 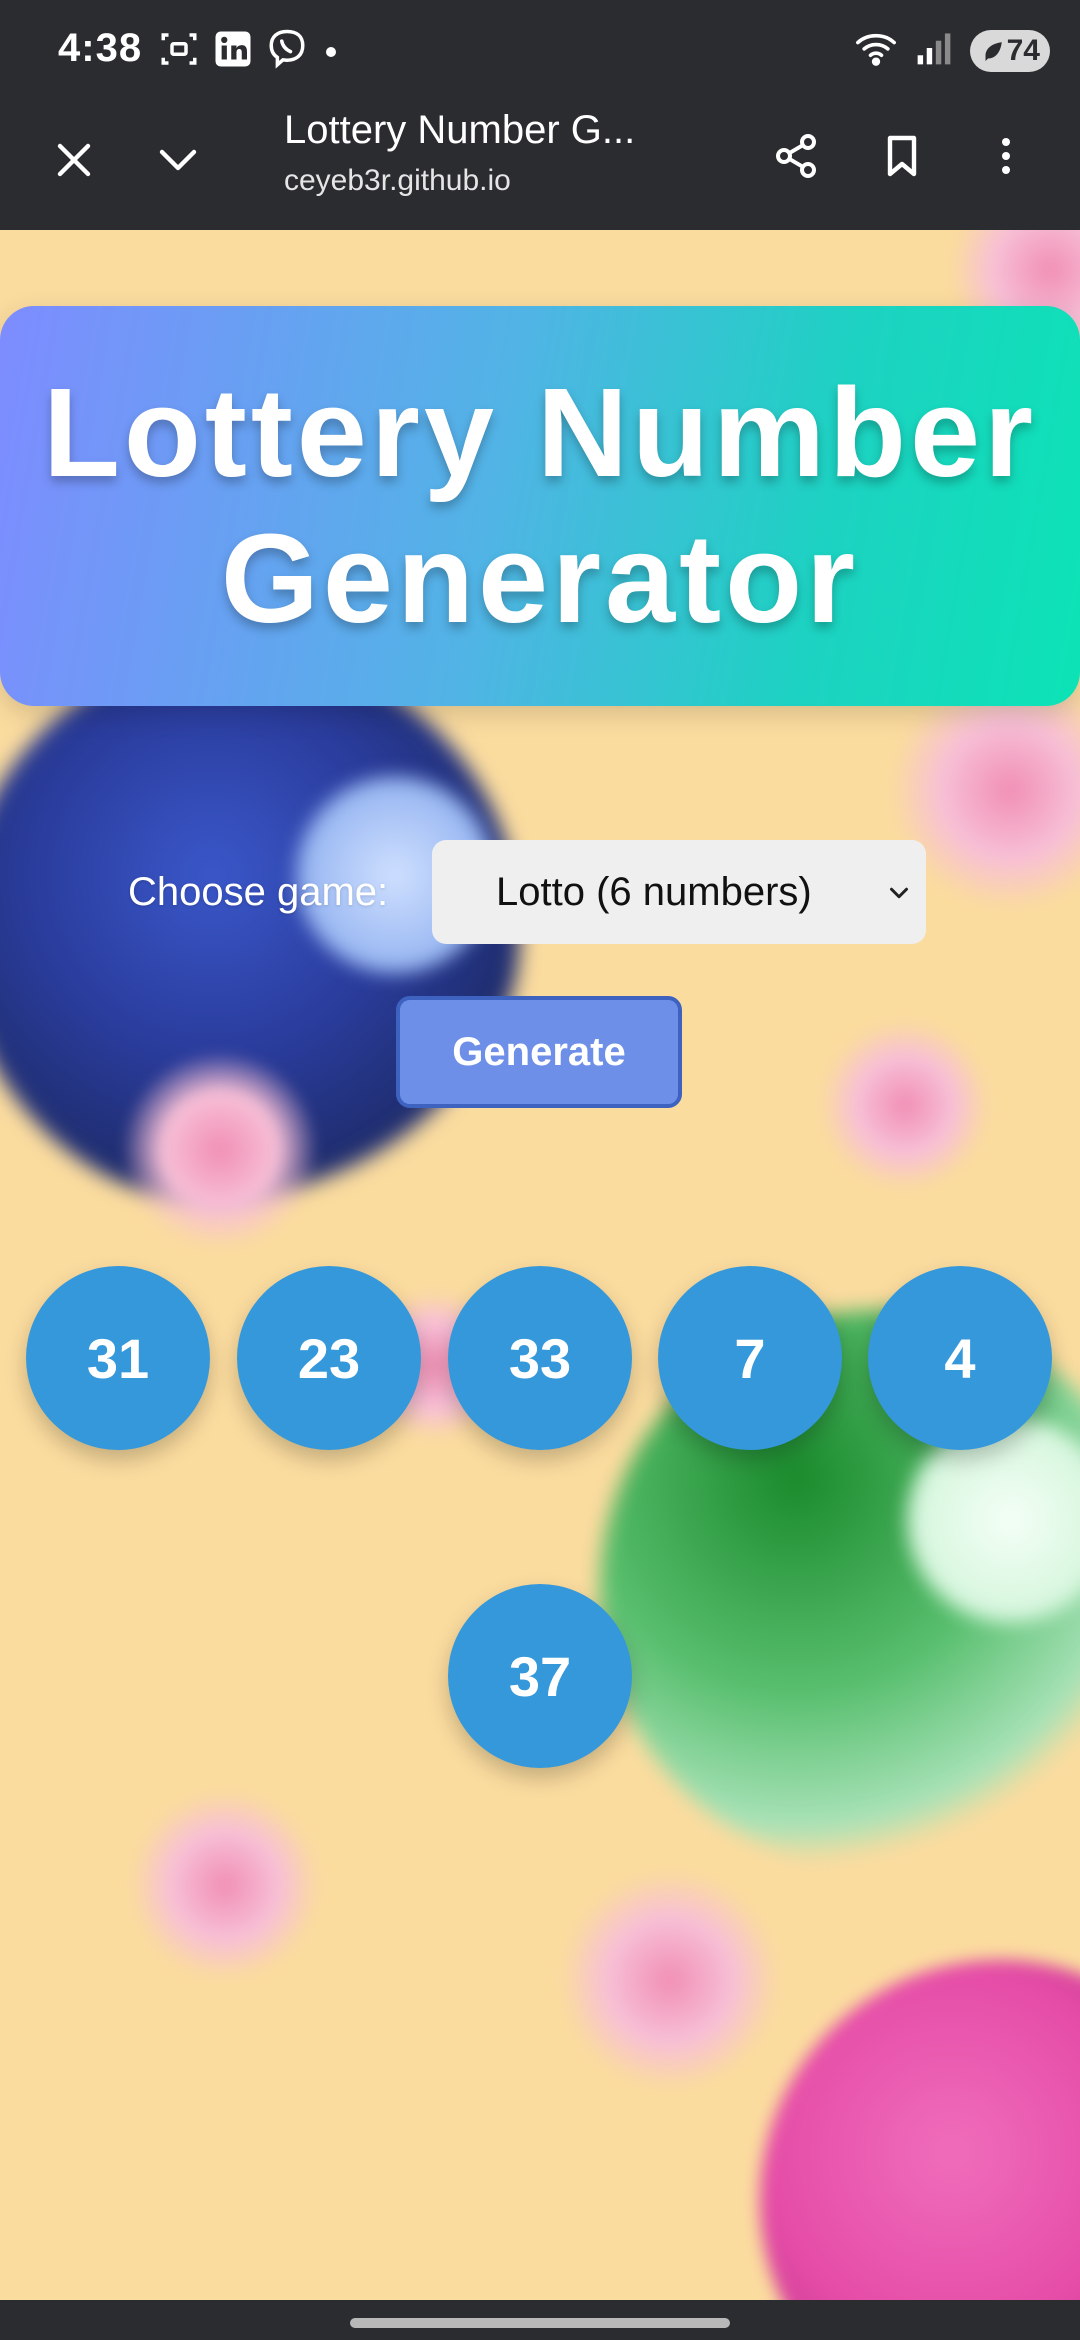 I want to click on game-select-value: Lotto (6 numbers), so click(x=654, y=891).